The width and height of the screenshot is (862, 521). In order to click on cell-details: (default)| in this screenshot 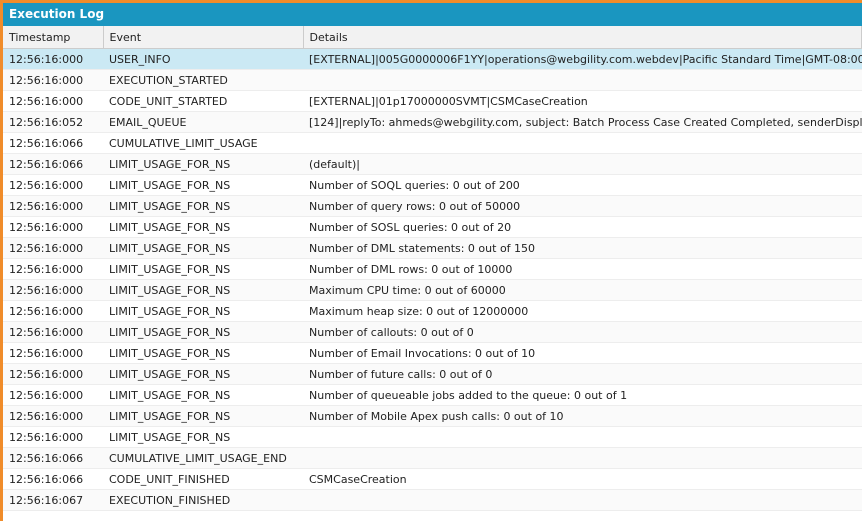, I will do `click(582, 164)`.